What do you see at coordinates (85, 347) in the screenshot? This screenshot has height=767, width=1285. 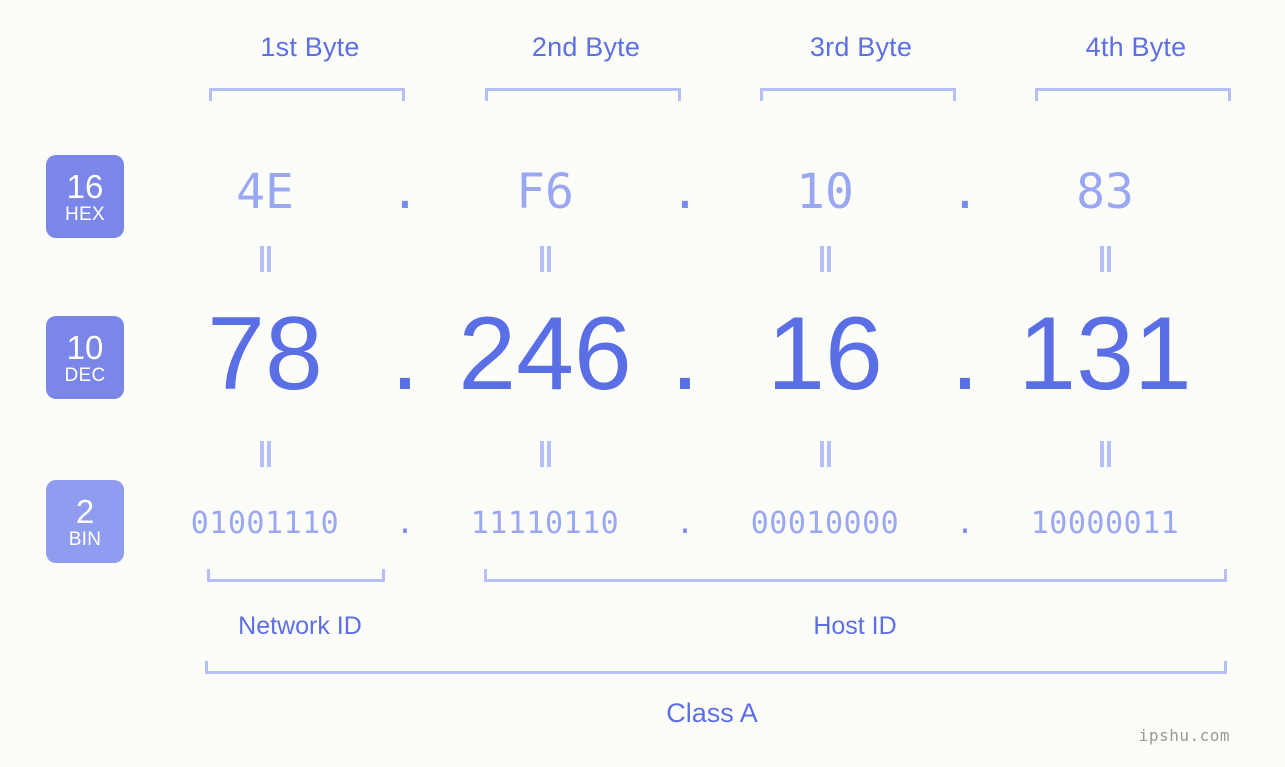 I see `radix-badge-dec-number: 10` at bounding box center [85, 347].